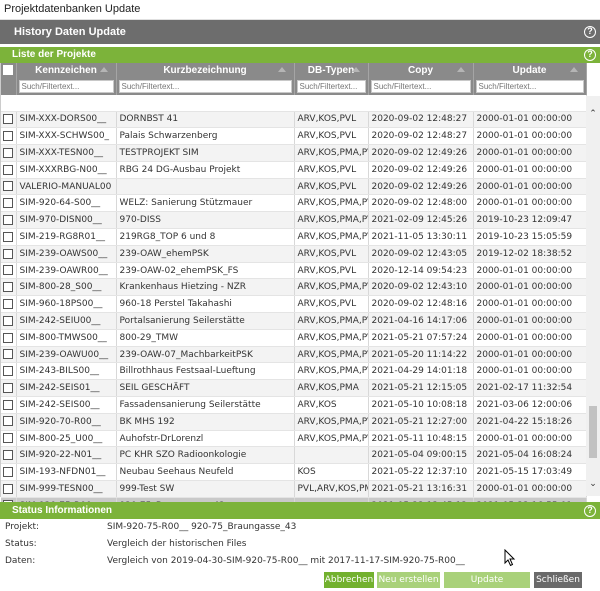  Describe the element at coordinates (205, 405) in the screenshot. I see `kurzbezeichnung-cell: Fassadensanierung Seilerstätte` at that location.